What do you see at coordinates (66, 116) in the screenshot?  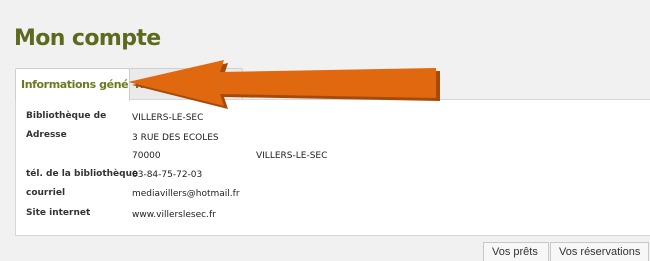 I see `library-label: Bibliothèque de` at bounding box center [66, 116].